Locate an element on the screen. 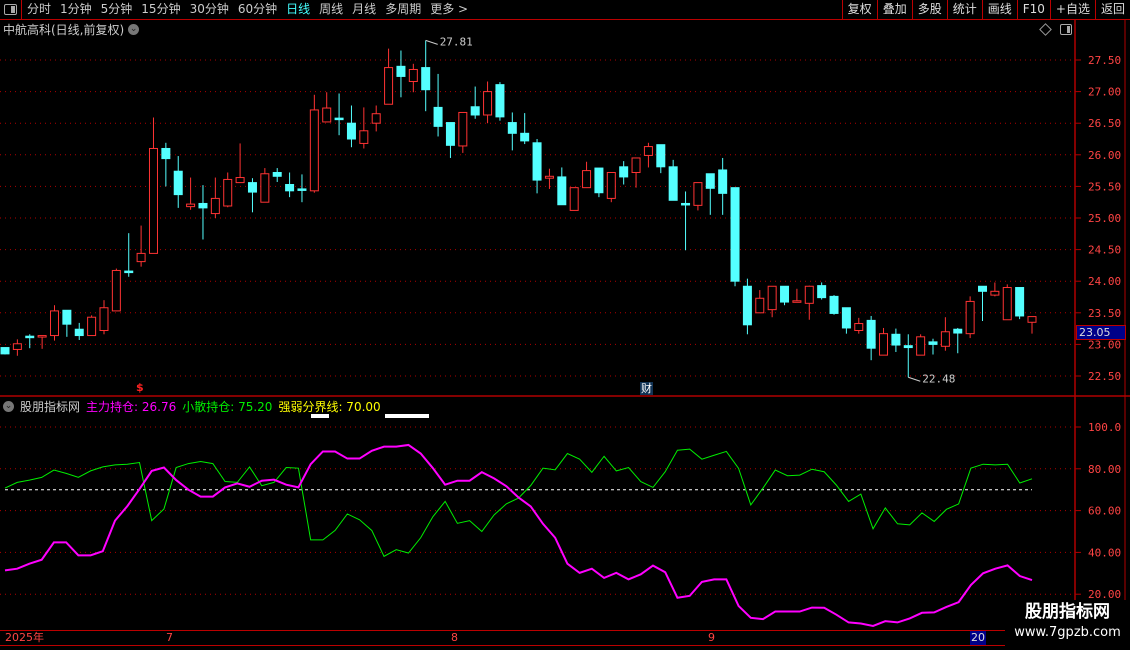 The image size is (1130, 650). watermark-url: www.7gpzb.com is located at coordinates (1067, 632).